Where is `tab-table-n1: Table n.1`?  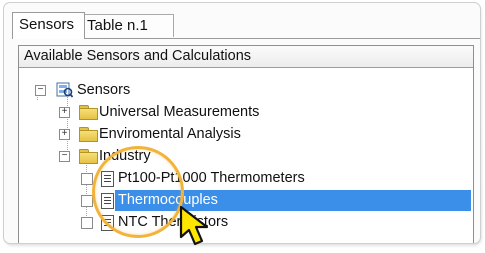
tab-table-n1: Table n.1 is located at coordinates (127, 25).